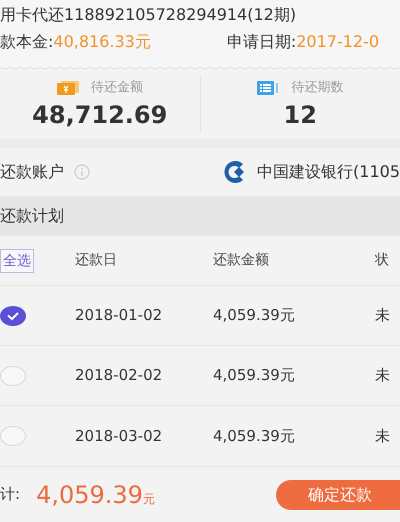 The image size is (400, 522). What do you see at coordinates (328, 172) in the screenshot?
I see `bank-name: 中国建设银行(1105` at bounding box center [328, 172].